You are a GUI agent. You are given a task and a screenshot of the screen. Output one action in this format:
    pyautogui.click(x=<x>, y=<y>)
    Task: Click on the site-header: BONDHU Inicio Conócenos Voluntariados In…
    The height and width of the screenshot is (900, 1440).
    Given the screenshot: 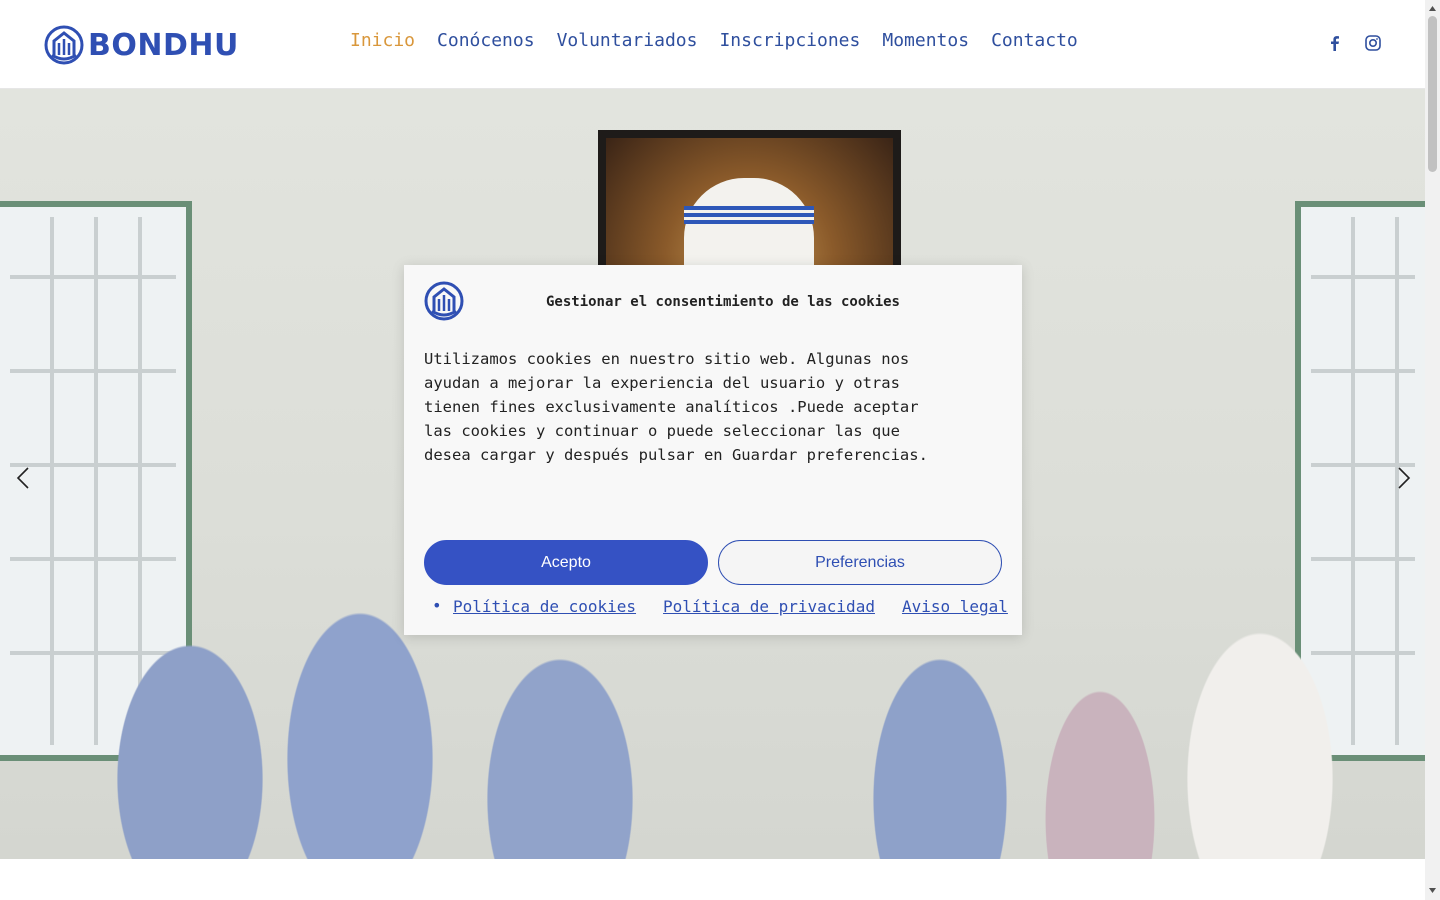 What is the action you would take?
    pyautogui.click(x=712, y=44)
    